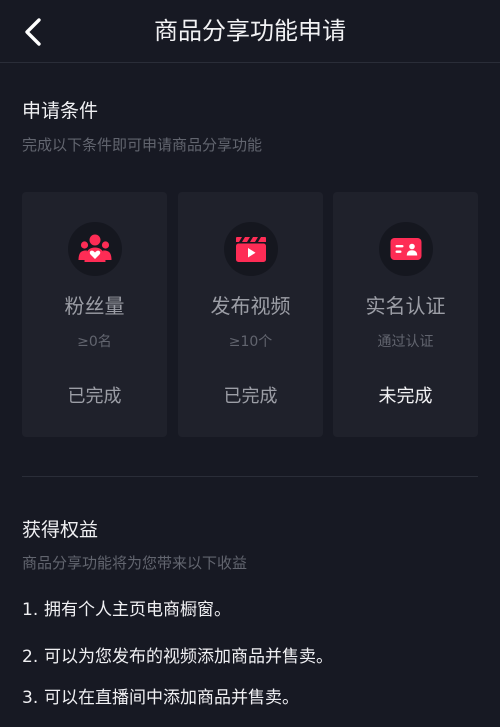 This screenshot has width=500, height=727. I want to click on fans-icon, so click(95, 248).